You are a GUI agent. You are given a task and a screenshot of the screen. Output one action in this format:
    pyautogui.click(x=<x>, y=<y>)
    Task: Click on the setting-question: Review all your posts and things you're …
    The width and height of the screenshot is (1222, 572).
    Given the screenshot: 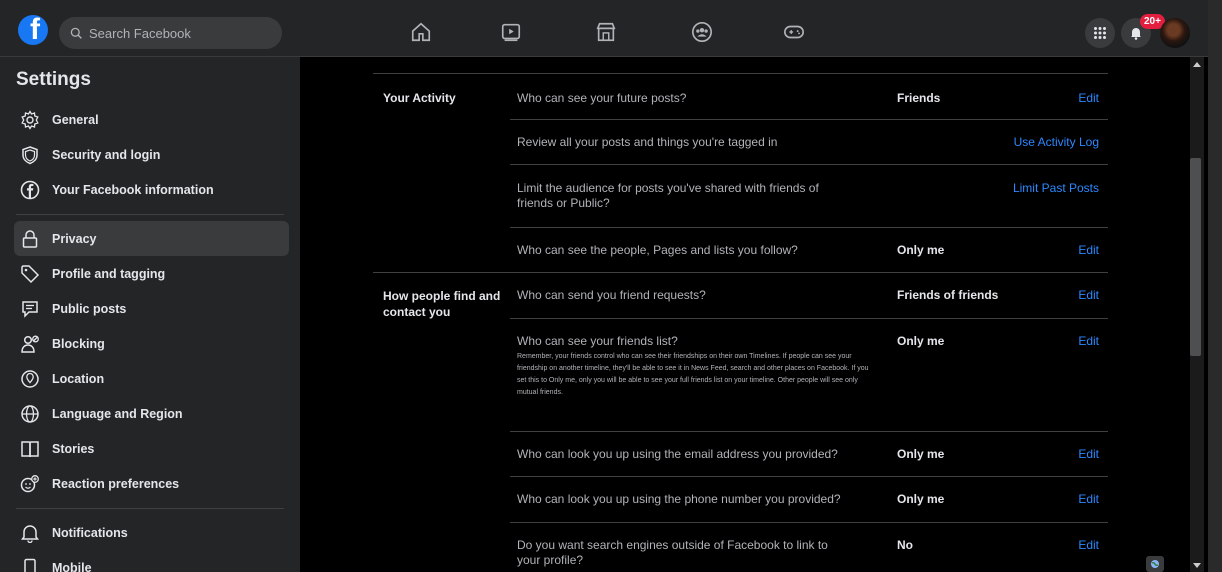 What is the action you would take?
    pyautogui.click(x=647, y=142)
    